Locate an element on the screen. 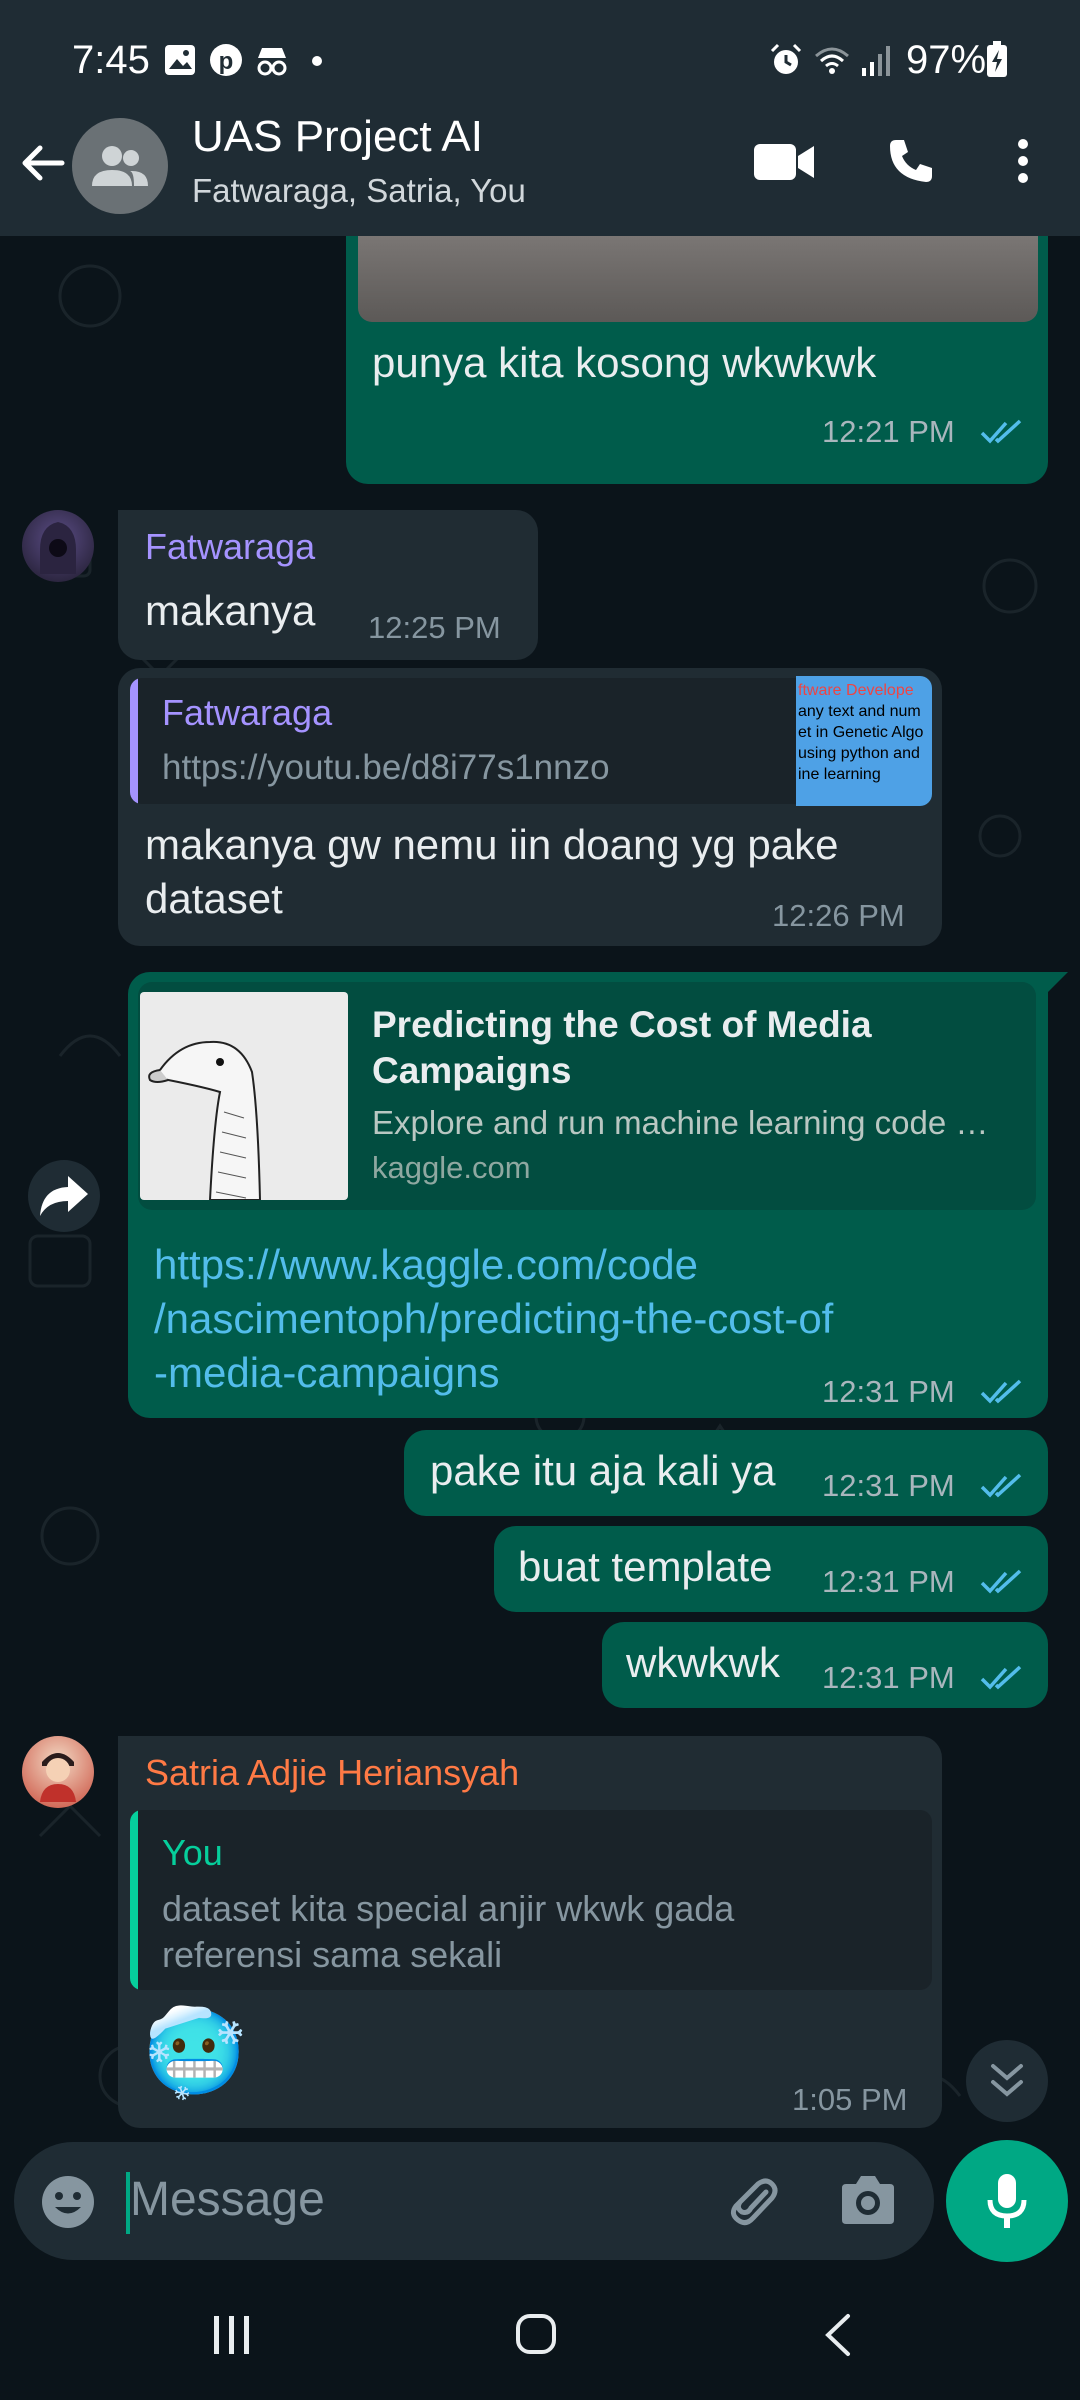 This screenshot has height=2400, width=1080. recent-apps-icon is located at coordinates (232, 2335).